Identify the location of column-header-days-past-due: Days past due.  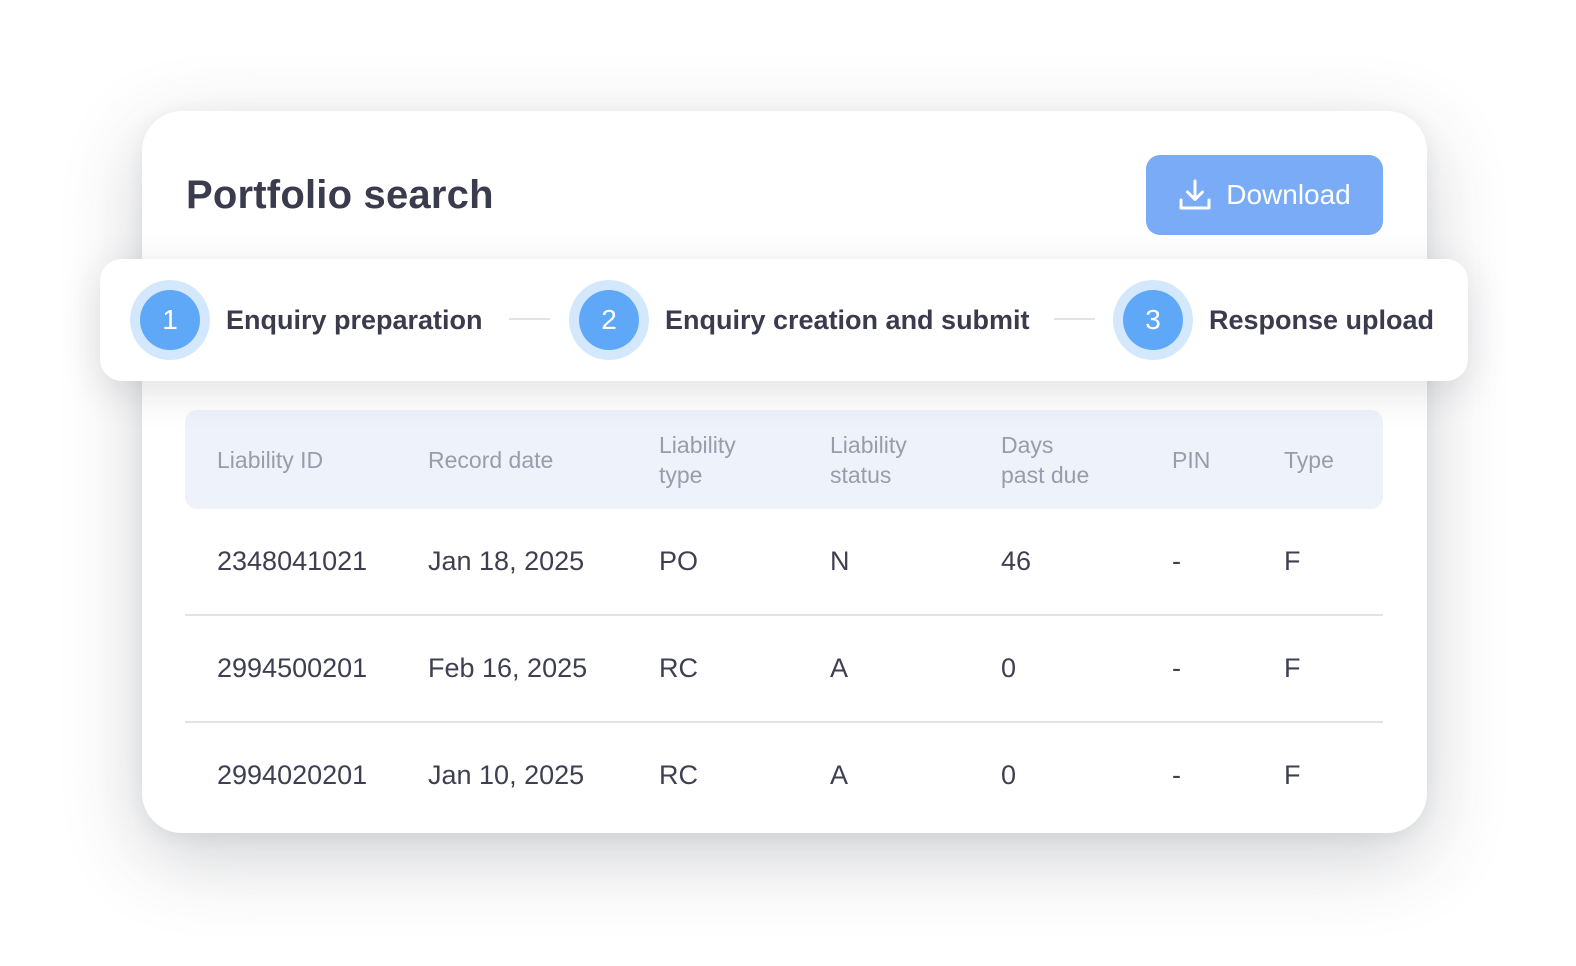
(1045, 459).